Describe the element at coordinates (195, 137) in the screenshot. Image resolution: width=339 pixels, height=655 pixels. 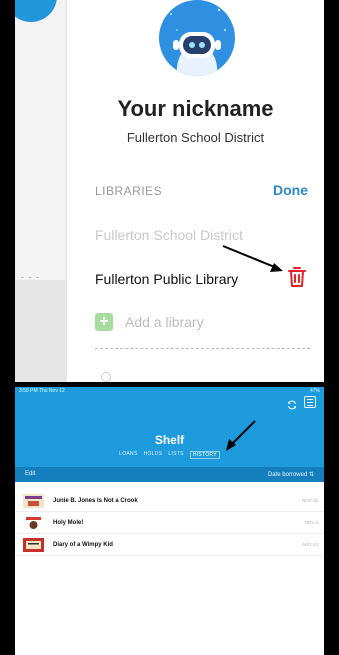
I see `home-library-subtitle: Fullerton School District` at that location.